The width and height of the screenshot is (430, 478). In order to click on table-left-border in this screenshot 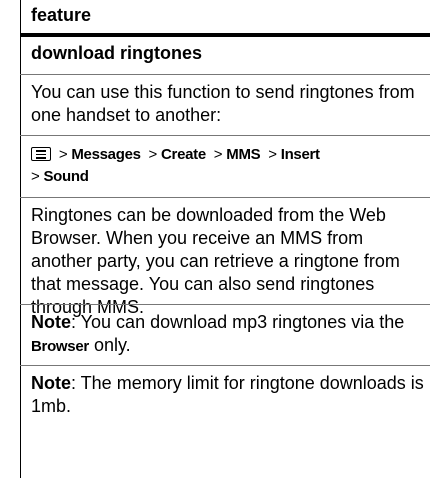, I will do `click(20, 239)`.